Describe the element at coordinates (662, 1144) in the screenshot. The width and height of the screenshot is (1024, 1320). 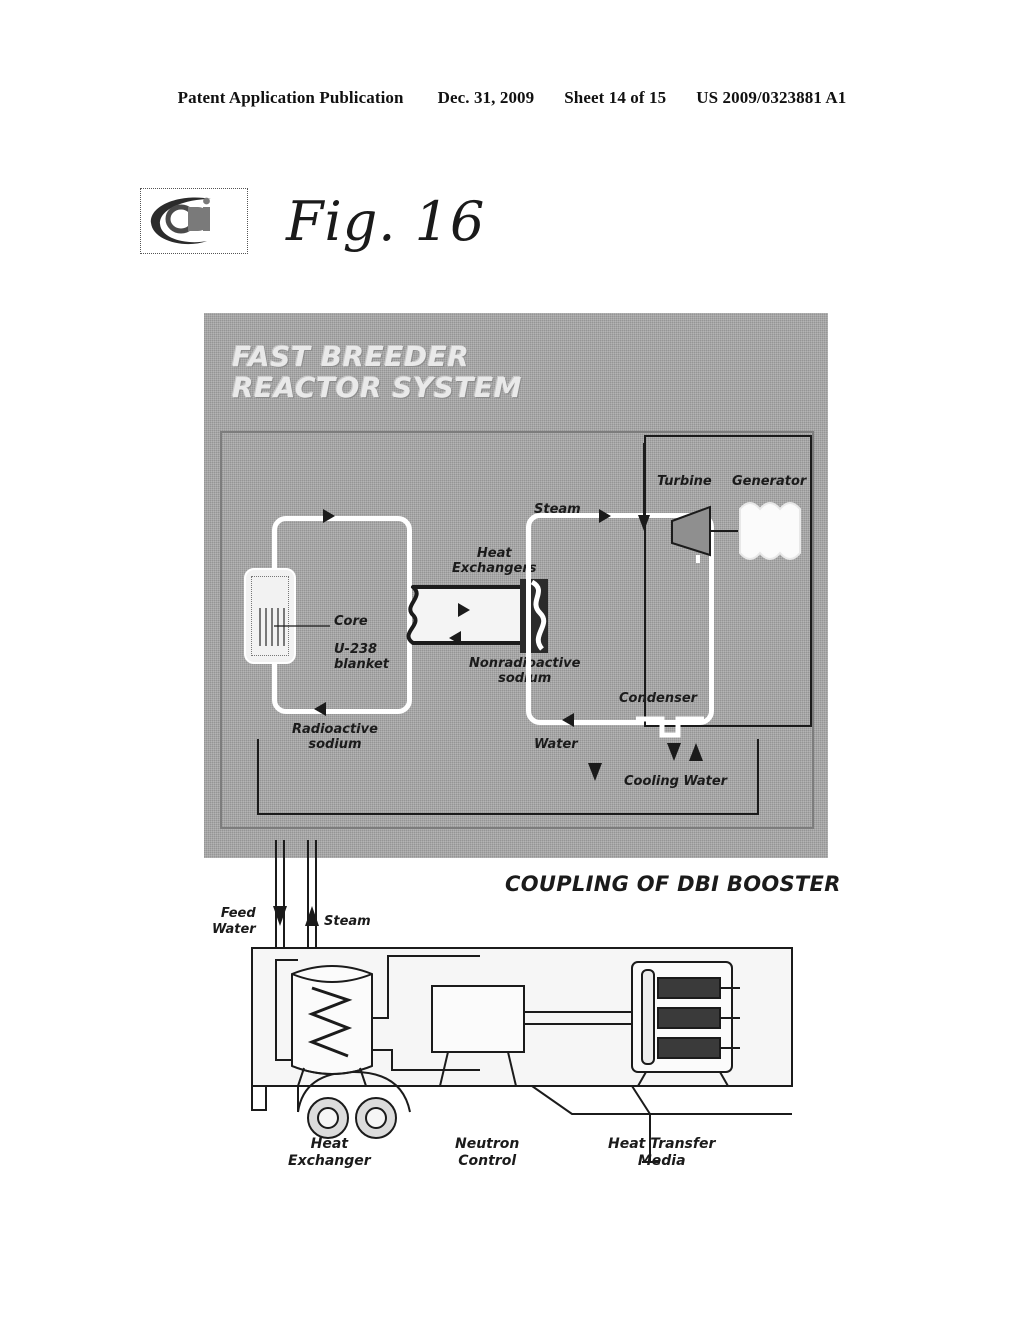
I see `label-htm-line1: Heat Transfer` at that location.